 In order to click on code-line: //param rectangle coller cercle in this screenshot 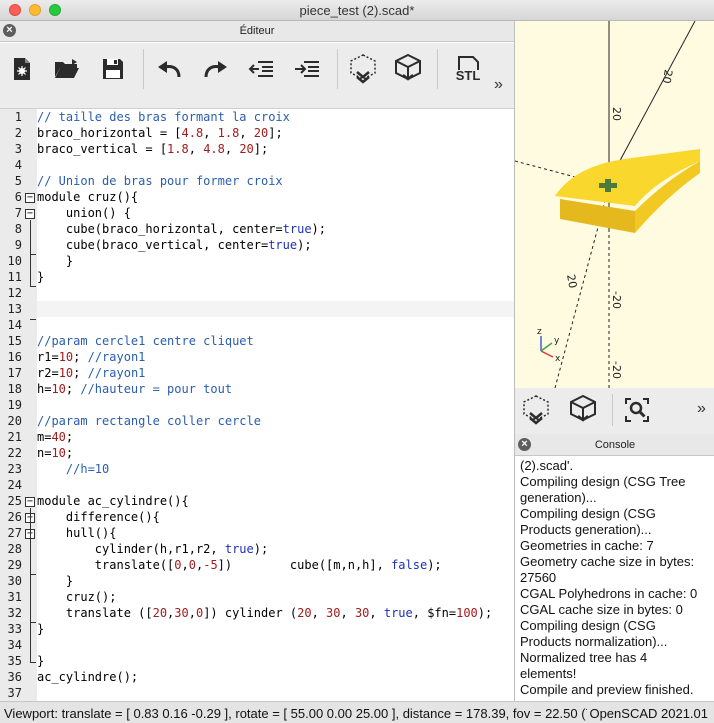, I will do `click(149, 421)`.